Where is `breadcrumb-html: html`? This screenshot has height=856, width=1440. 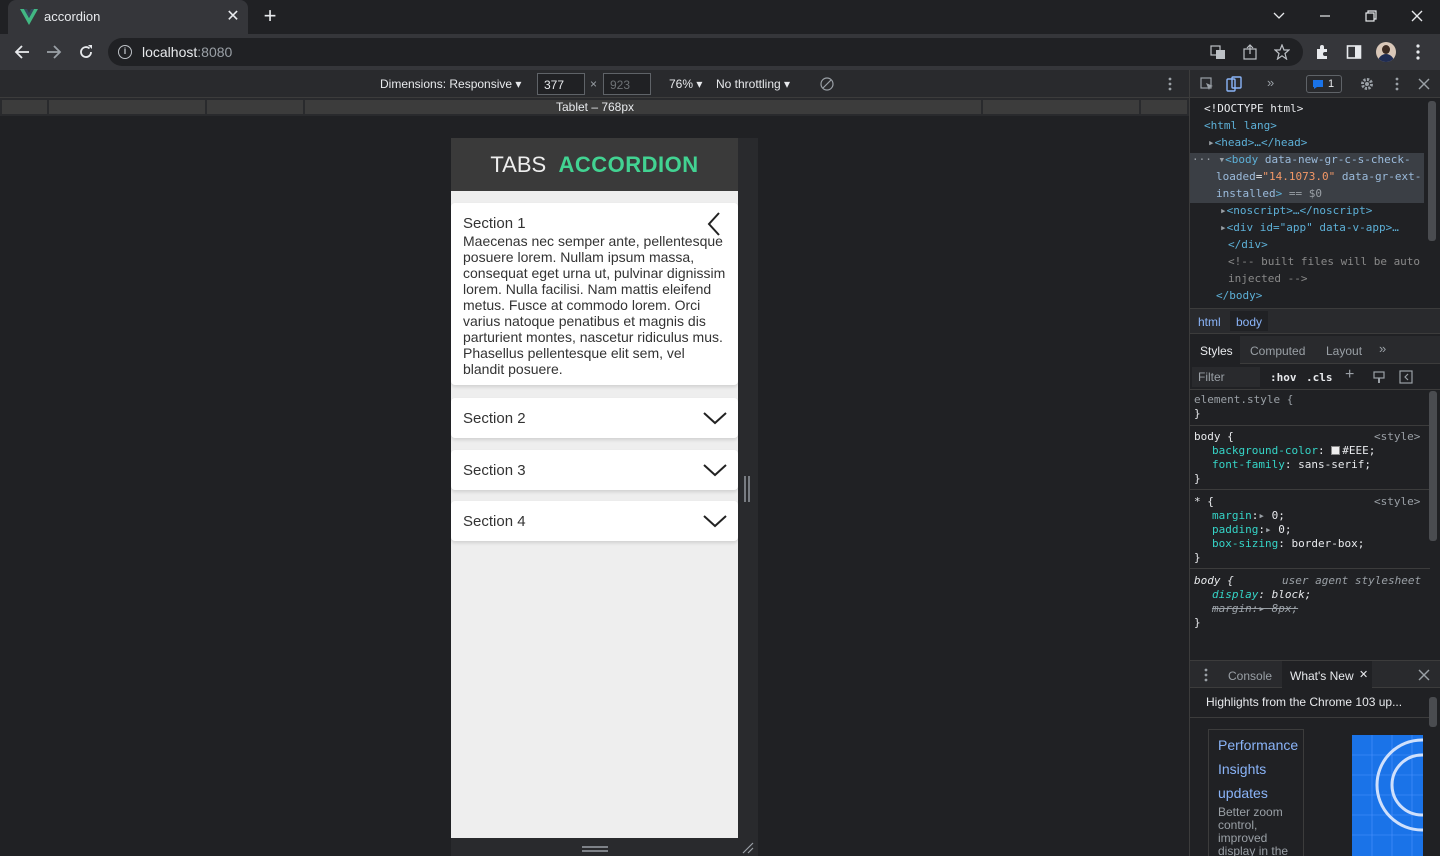
breadcrumb-html: html is located at coordinates (1209, 322).